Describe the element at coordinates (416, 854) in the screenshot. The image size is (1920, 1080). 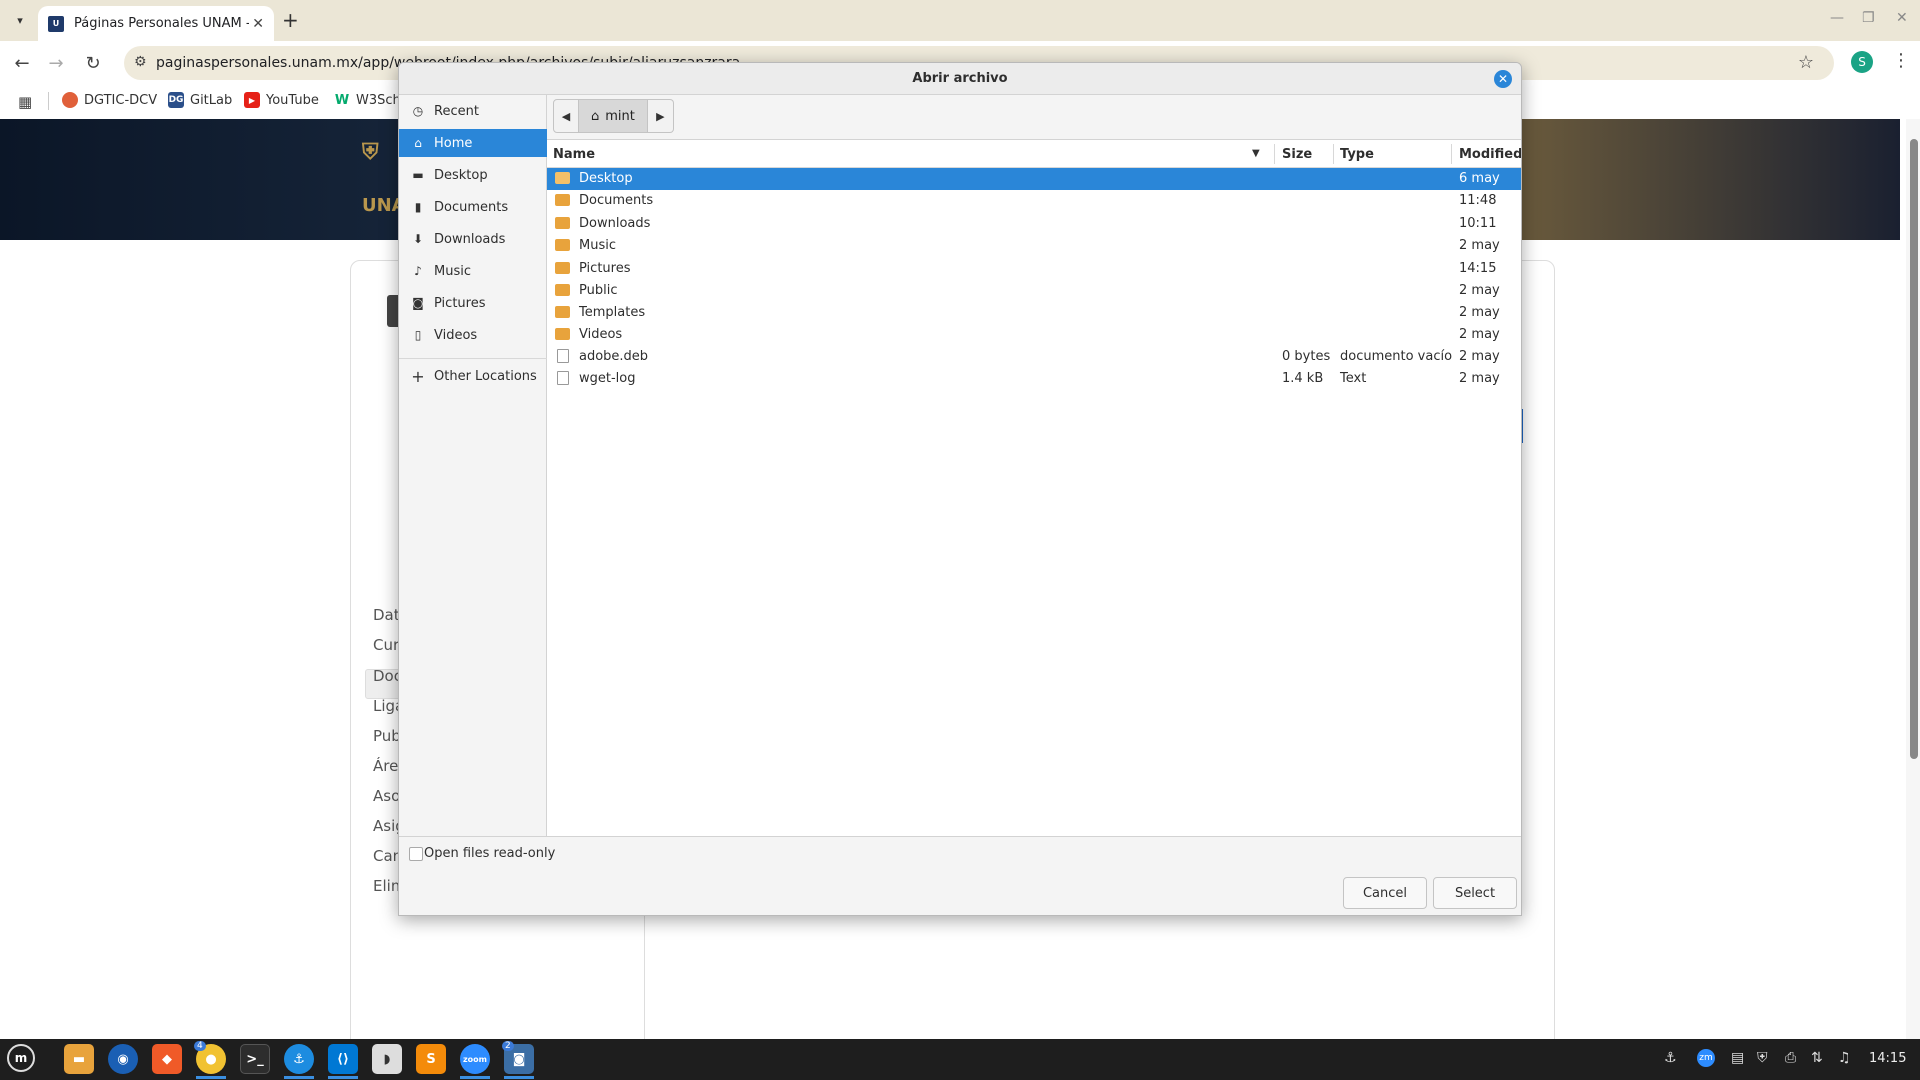
I see `readonly-checkbox` at that location.